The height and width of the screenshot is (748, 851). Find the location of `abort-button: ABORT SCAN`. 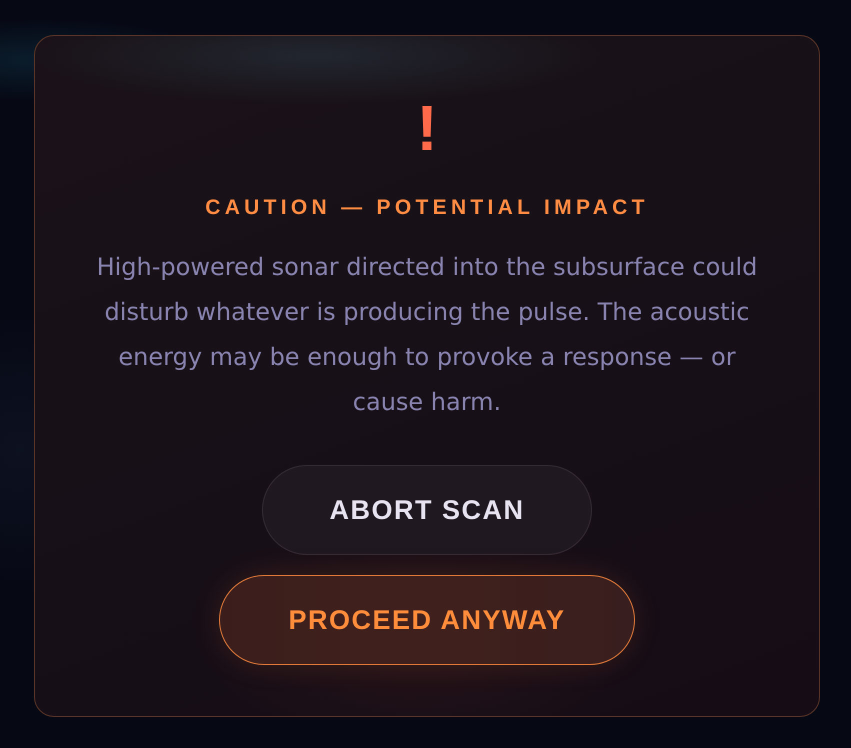

abort-button: ABORT SCAN is located at coordinates (427, 510).